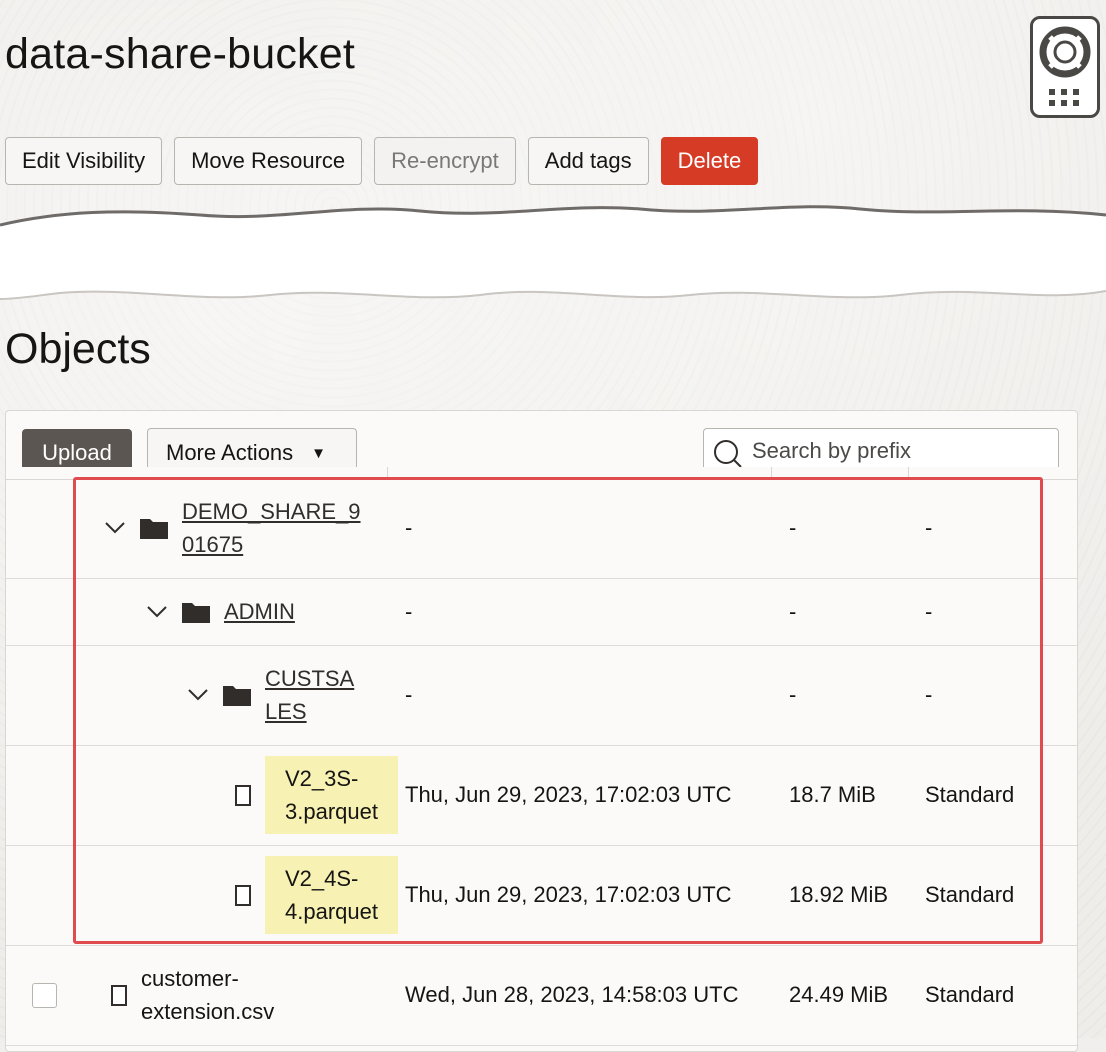  I want to click on name-line-1: V2_4S-, so click(322, 878).